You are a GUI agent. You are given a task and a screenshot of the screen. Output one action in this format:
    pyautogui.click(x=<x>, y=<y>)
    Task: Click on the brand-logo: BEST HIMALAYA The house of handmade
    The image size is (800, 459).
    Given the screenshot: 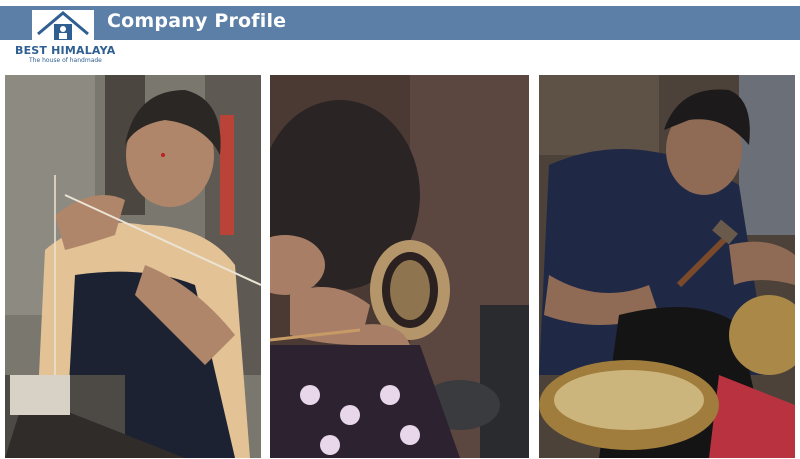 What is the action you would take?
    pyautogui.click(x=63, y=36)
    